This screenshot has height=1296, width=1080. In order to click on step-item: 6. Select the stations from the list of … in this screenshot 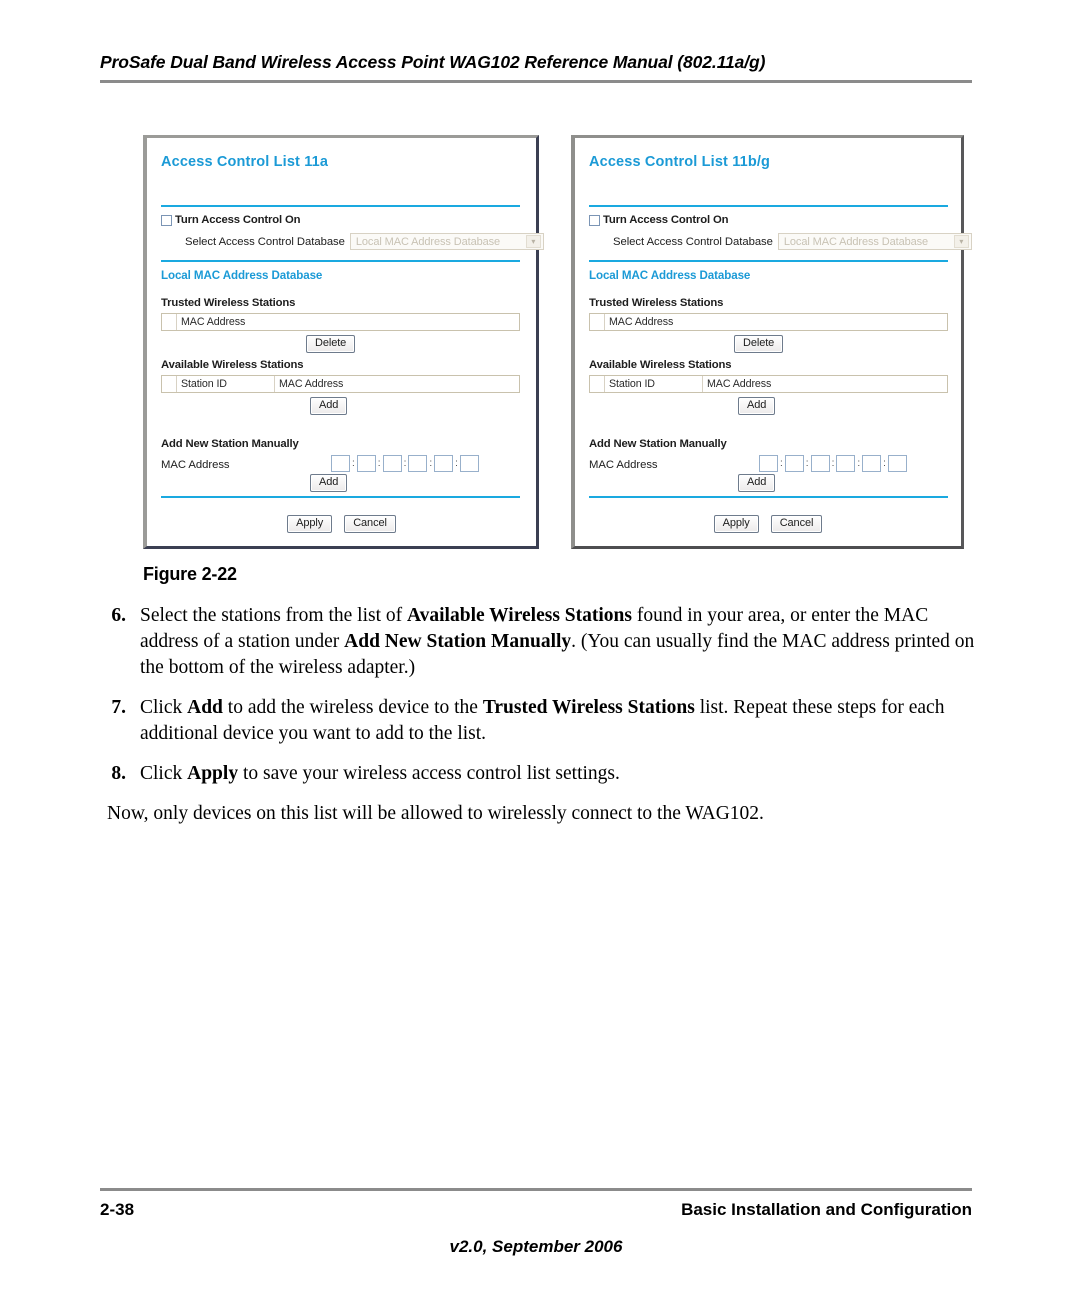, I will do `click(540, 642)`.